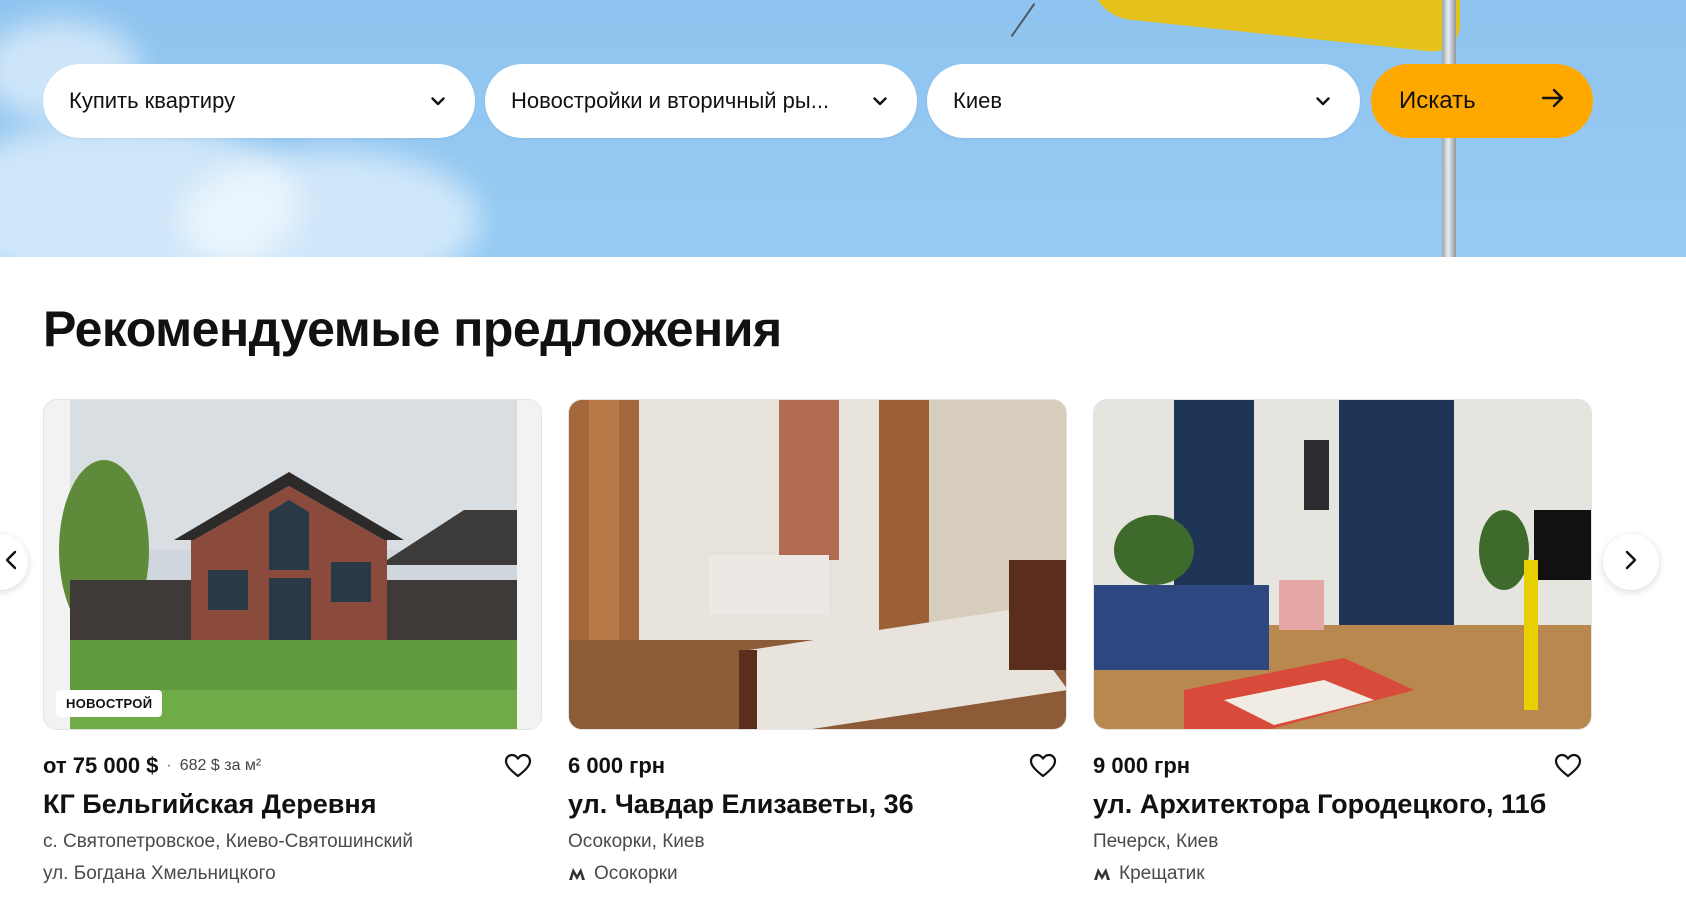  Describe the element at coordinates (1023, 20) in the screenshot. I see `flag-rope` at that location.